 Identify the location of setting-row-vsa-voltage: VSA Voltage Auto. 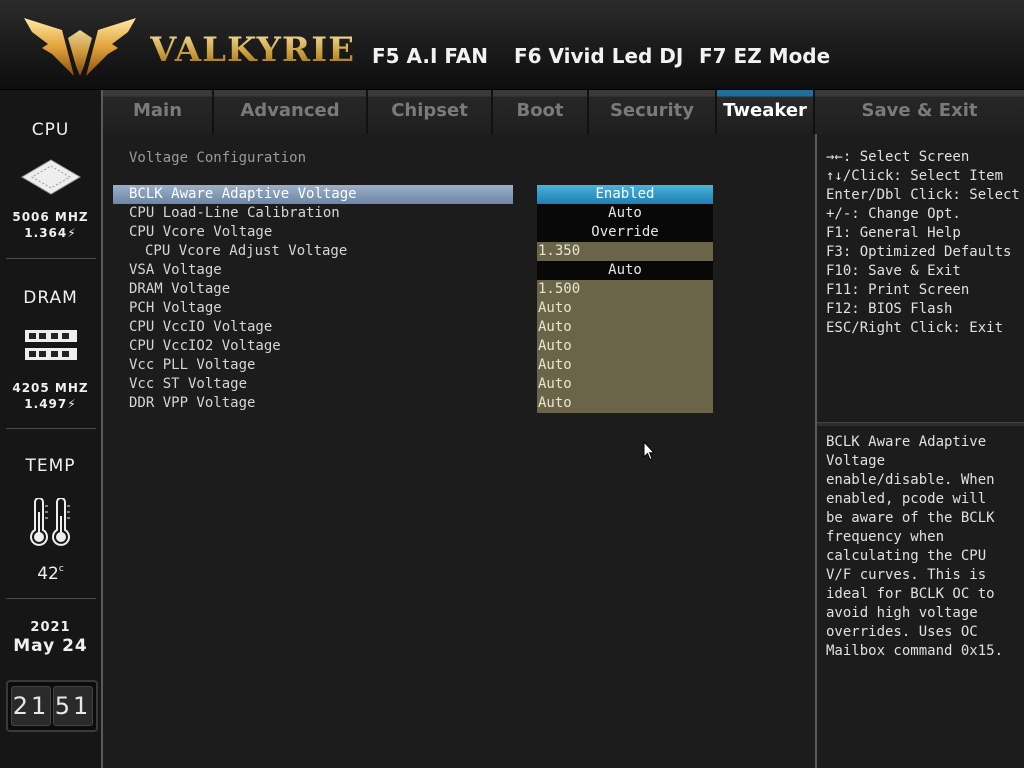
(459, 270).